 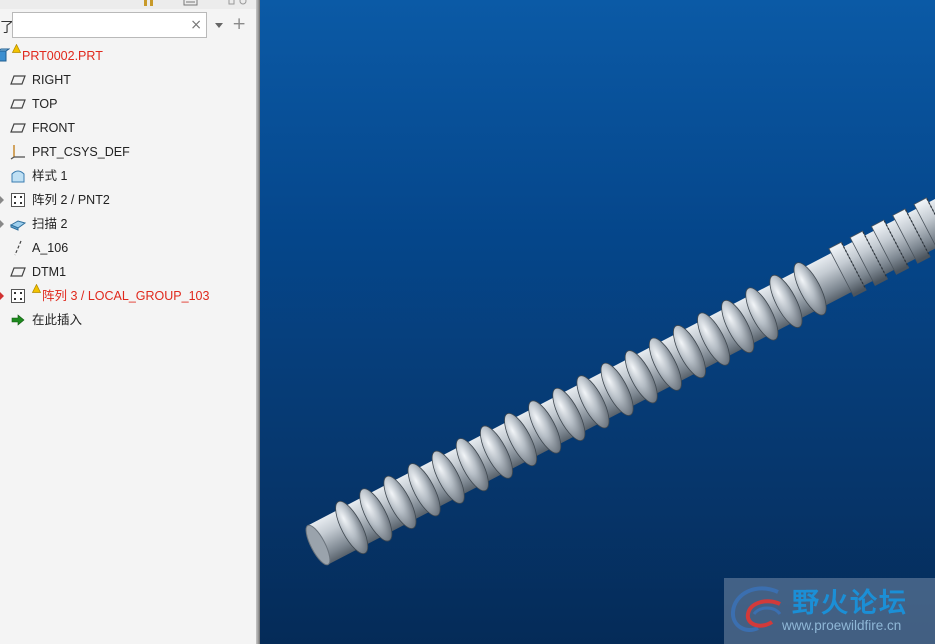 What do you see at coordinates (71, 200) in the screenshot?
I see `tree-item-label: 阵列 2 / PNT2` at bounding box center [71, 200].